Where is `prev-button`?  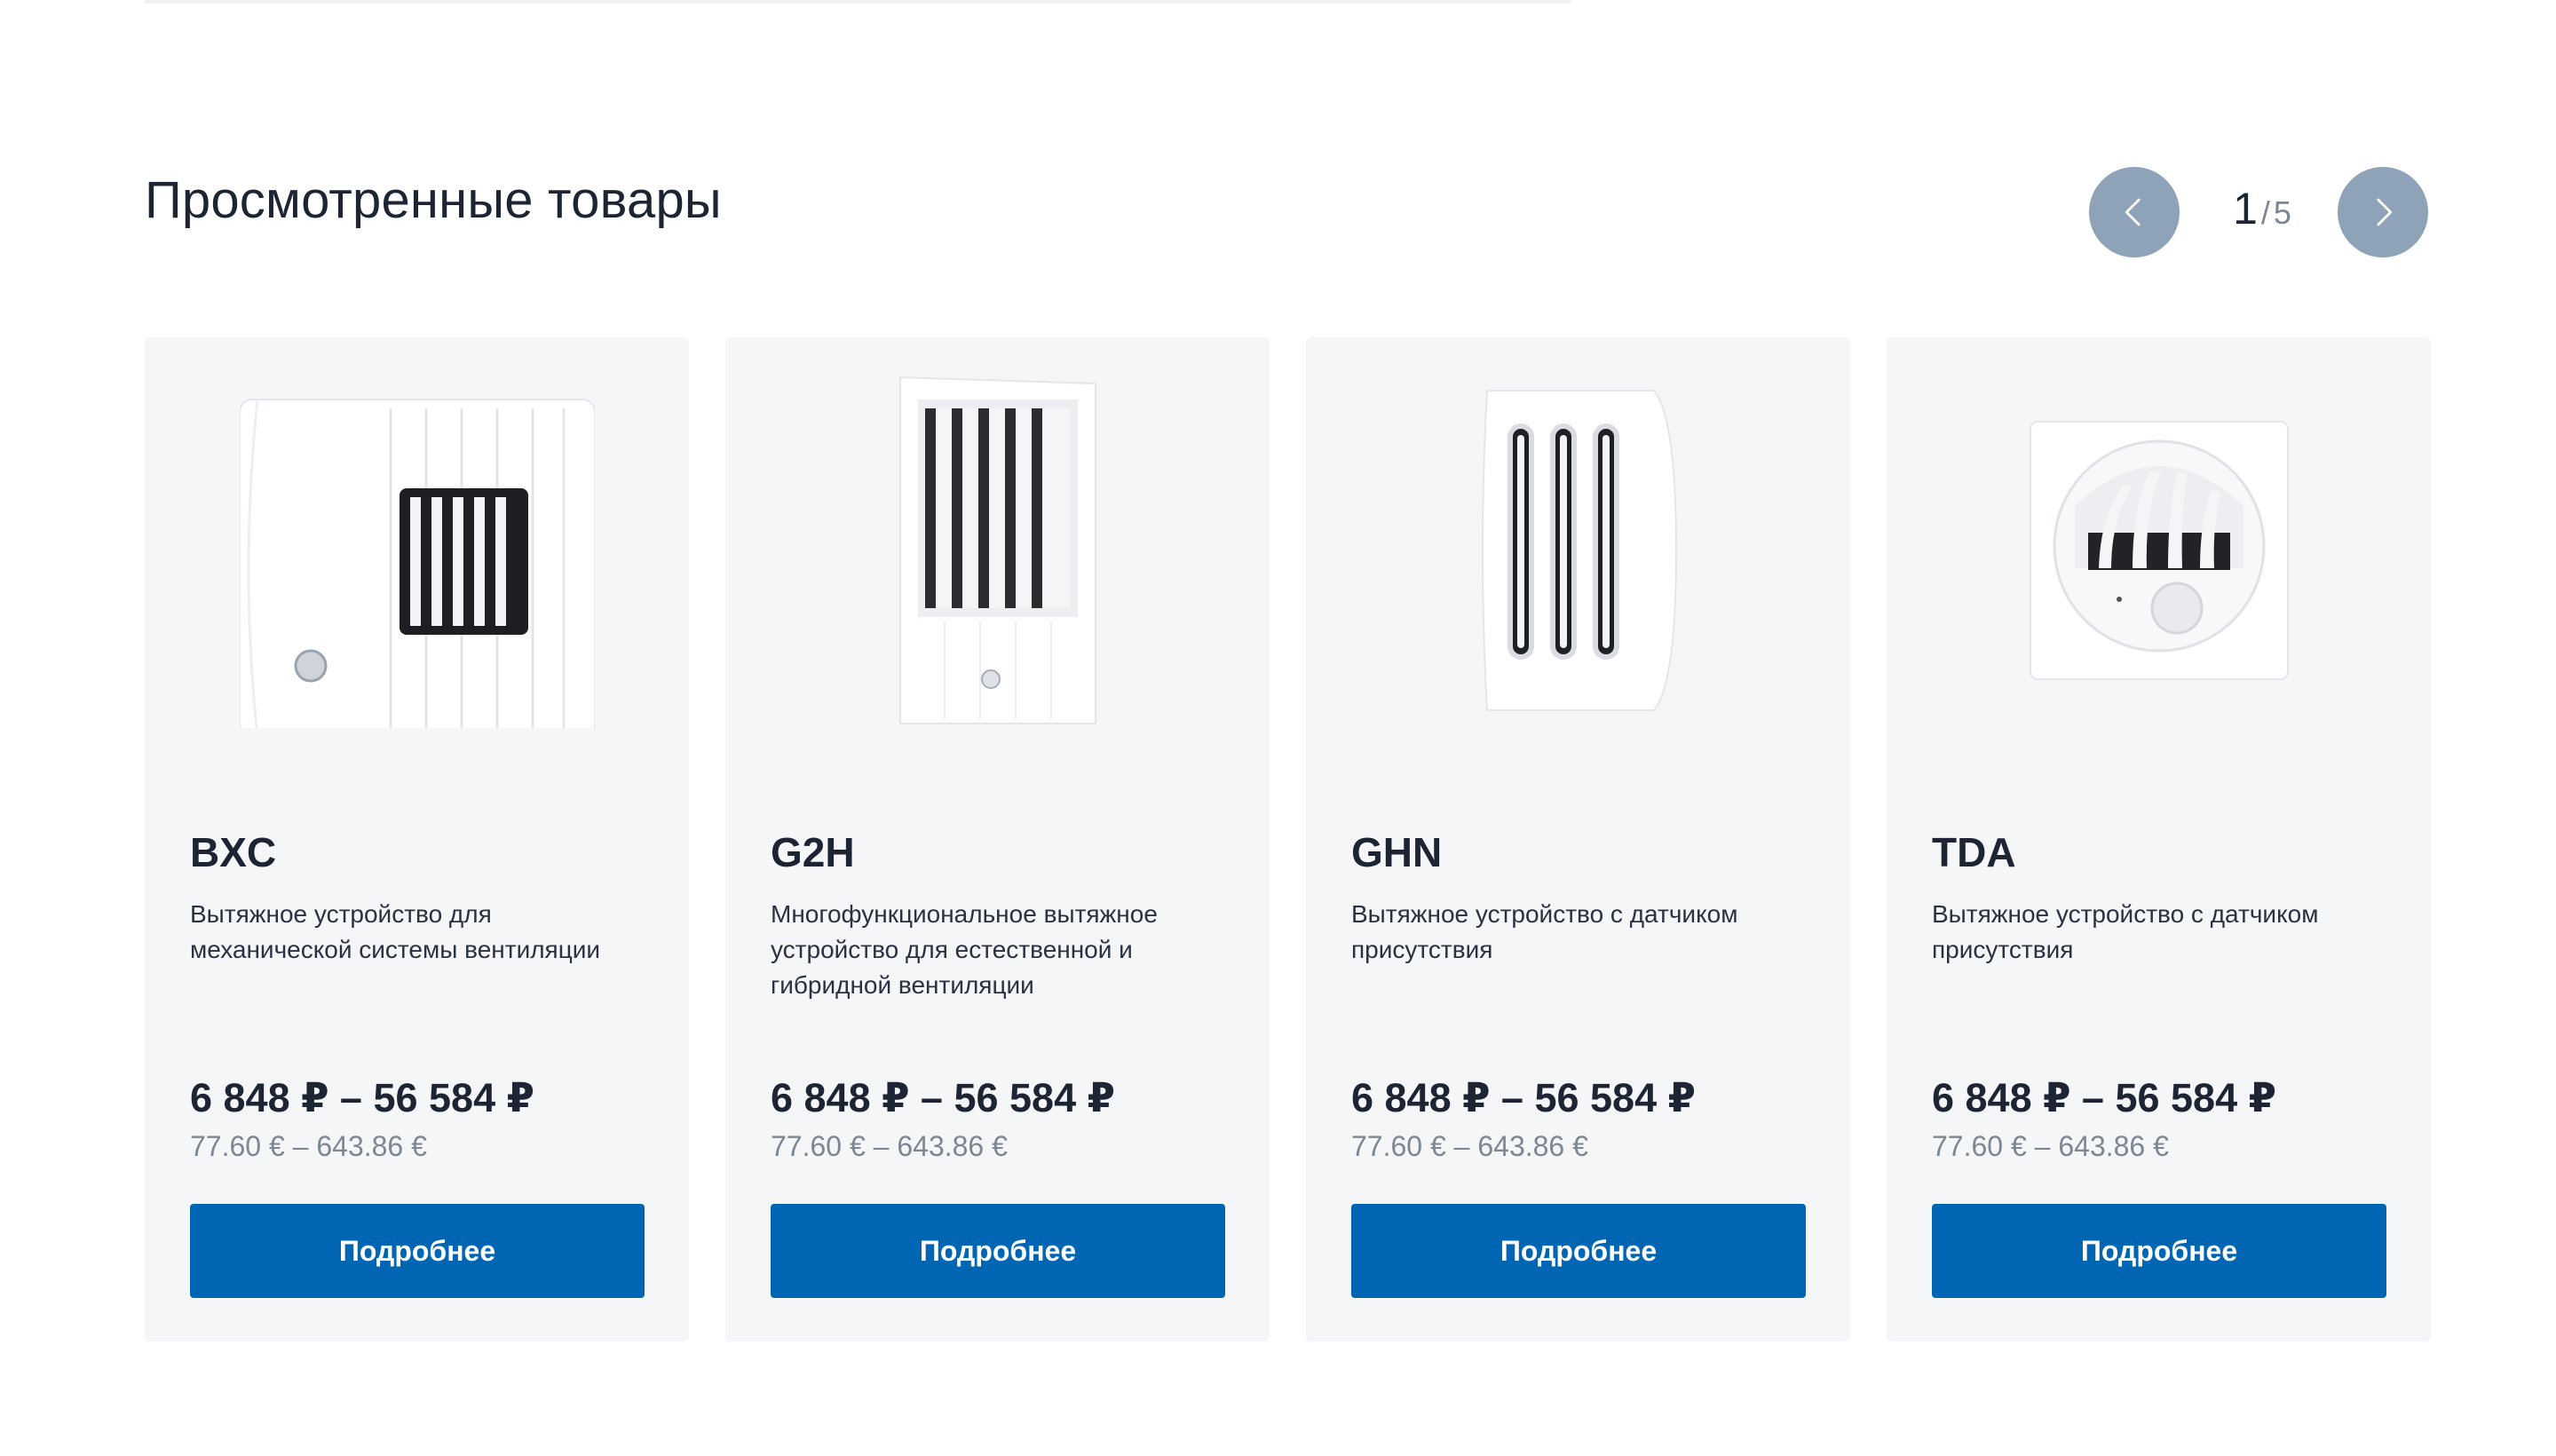 prev-button is located at coordinates (2135, 212).